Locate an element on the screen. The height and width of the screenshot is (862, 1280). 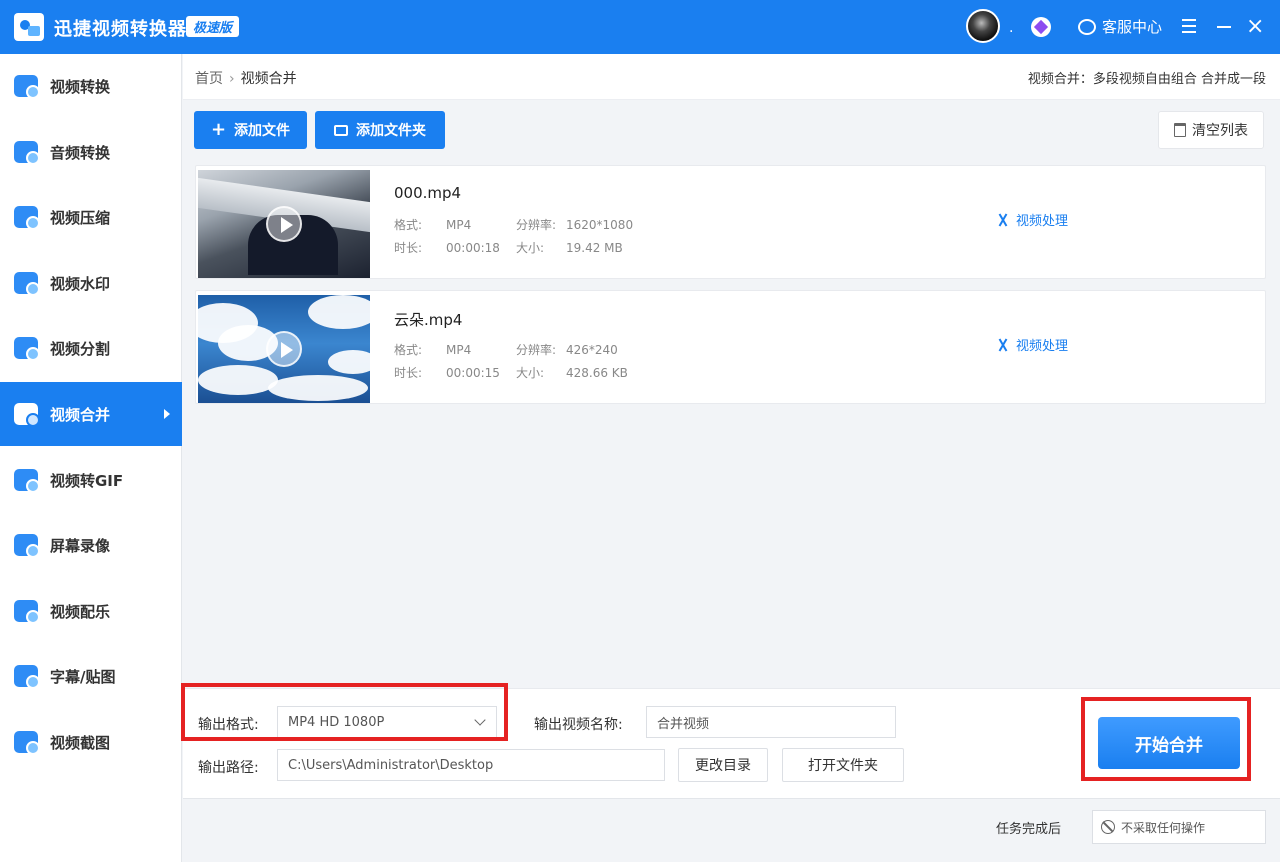
ban-icon is located at coordinates (1108, 827).